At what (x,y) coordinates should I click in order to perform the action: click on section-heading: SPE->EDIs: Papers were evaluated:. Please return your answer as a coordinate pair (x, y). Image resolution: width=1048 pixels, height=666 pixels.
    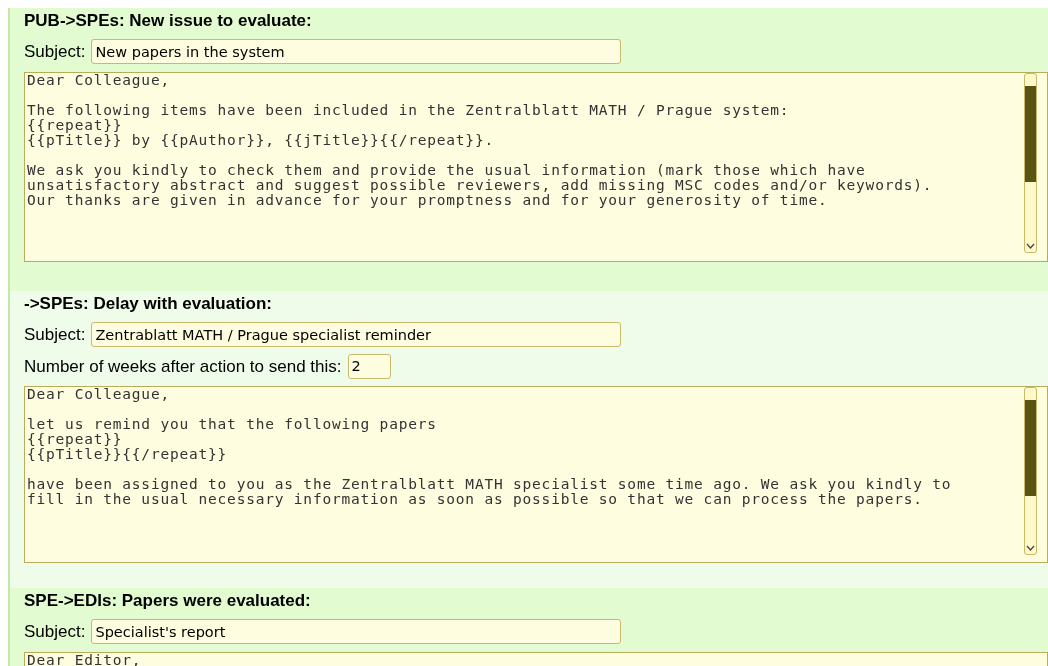
    Looking at the image, I should click on (168, 601).